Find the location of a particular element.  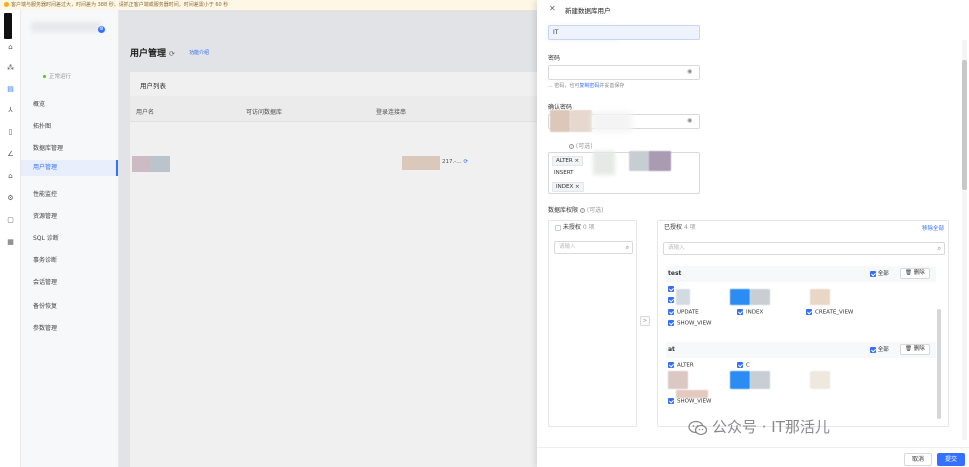

db-section-test: test 全部 🗑 删除 is located at coordinates (801, 274).